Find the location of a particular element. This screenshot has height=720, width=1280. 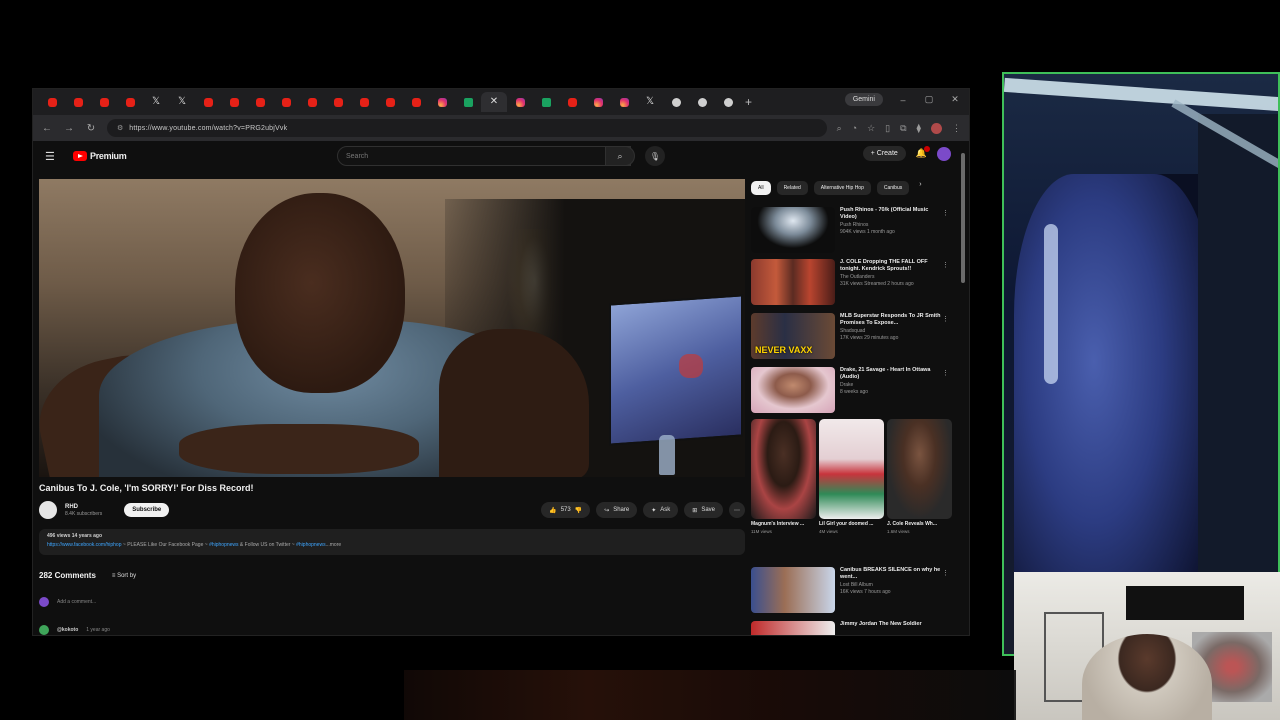

channel-name: RHD is located at coordinates (83, 507).